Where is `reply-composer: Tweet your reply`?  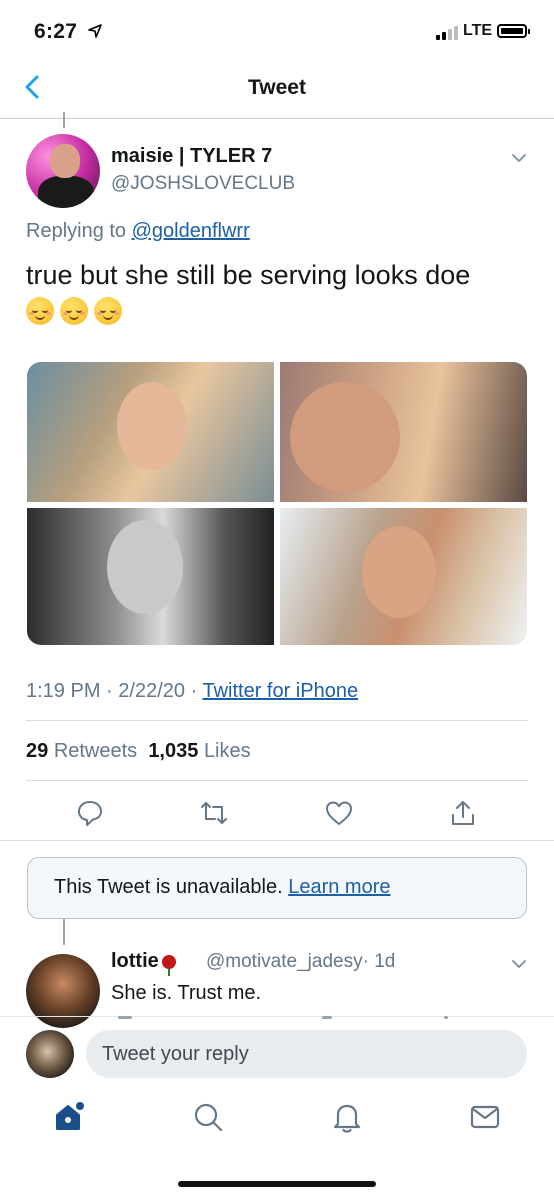
reply-composer: Tweet your reply is located at coordinates (306, 1054).